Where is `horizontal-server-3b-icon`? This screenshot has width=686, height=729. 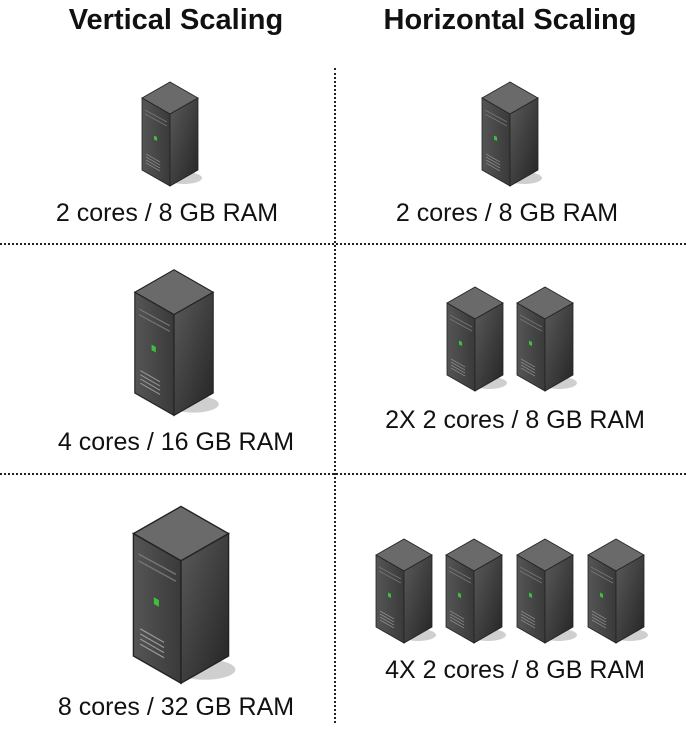 horizontal-server-3b-icon is located at coordinates (475, 591).